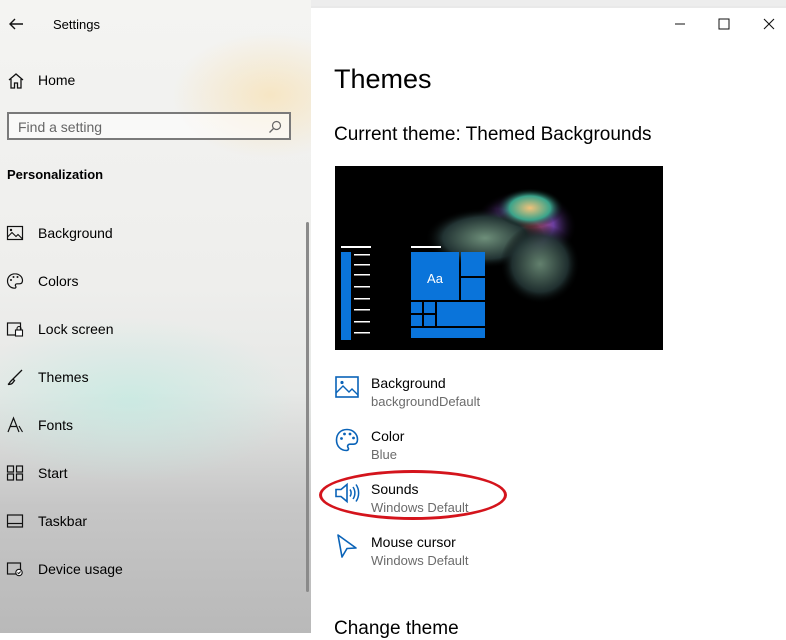 This screenshot has width=786, height=640. I want to click on sidebar-item-label: Lock screen, so click(76, 329).